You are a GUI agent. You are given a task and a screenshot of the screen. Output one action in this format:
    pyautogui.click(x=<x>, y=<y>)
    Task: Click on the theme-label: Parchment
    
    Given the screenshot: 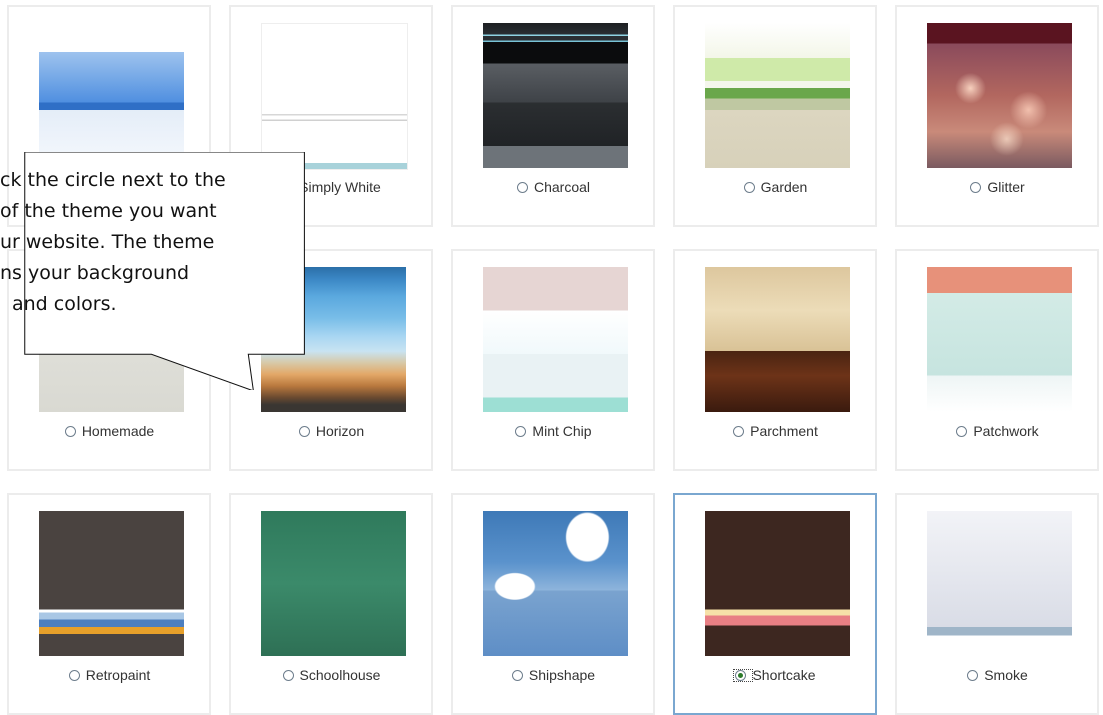 What is the action you would take?
    pyautogui.click(x=775, y=431)
    